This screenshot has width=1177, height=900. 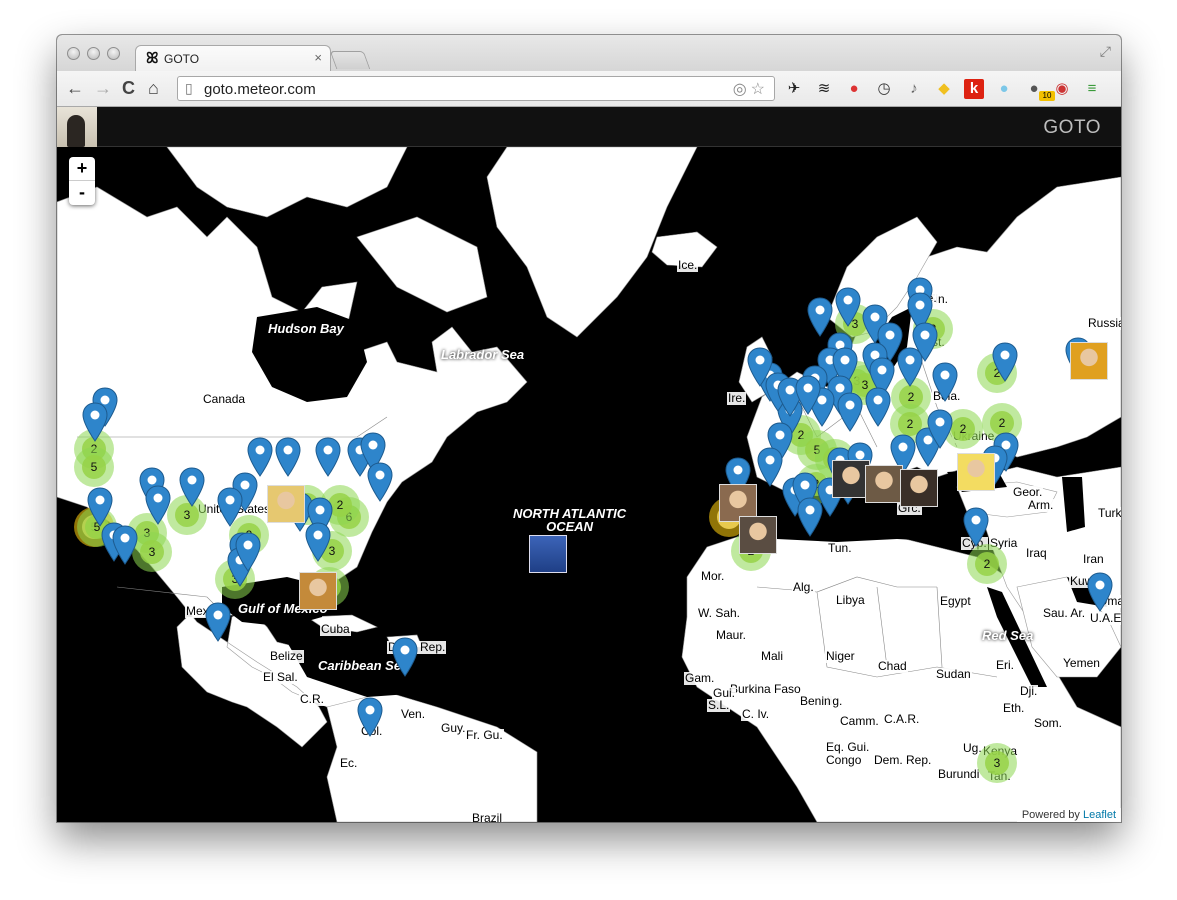 What do you see at coordinates (476, 88) in the screenshot?
I see `address-bar: ▯ goto.meteor.com ◎☆` at bounding box center [476, 88].